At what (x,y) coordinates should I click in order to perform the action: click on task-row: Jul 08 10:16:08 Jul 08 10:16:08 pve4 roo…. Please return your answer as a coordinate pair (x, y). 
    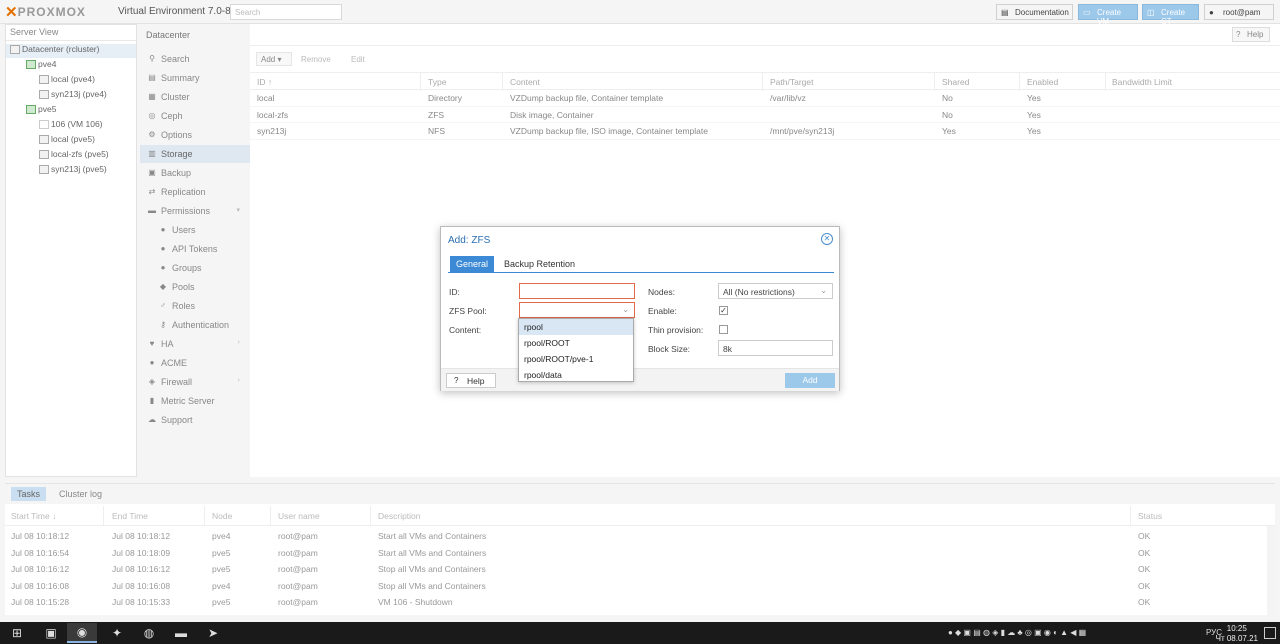
    Looking at the image, I should click on (637, 586).